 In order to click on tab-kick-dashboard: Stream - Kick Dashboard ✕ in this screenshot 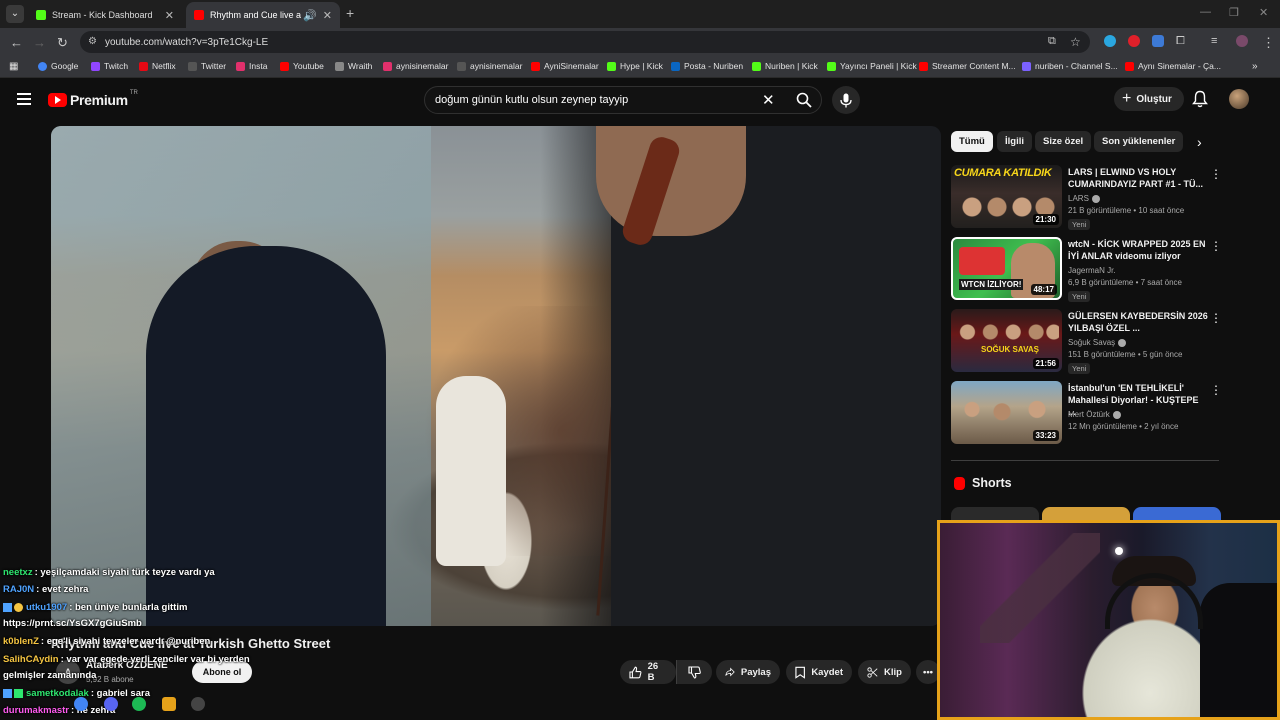, I will do `click(105, 15)`.